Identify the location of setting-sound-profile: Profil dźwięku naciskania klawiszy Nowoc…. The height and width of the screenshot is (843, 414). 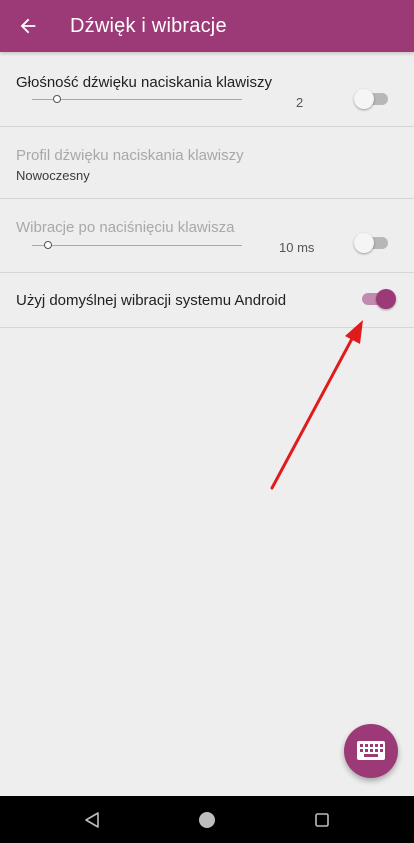
(207, 163).